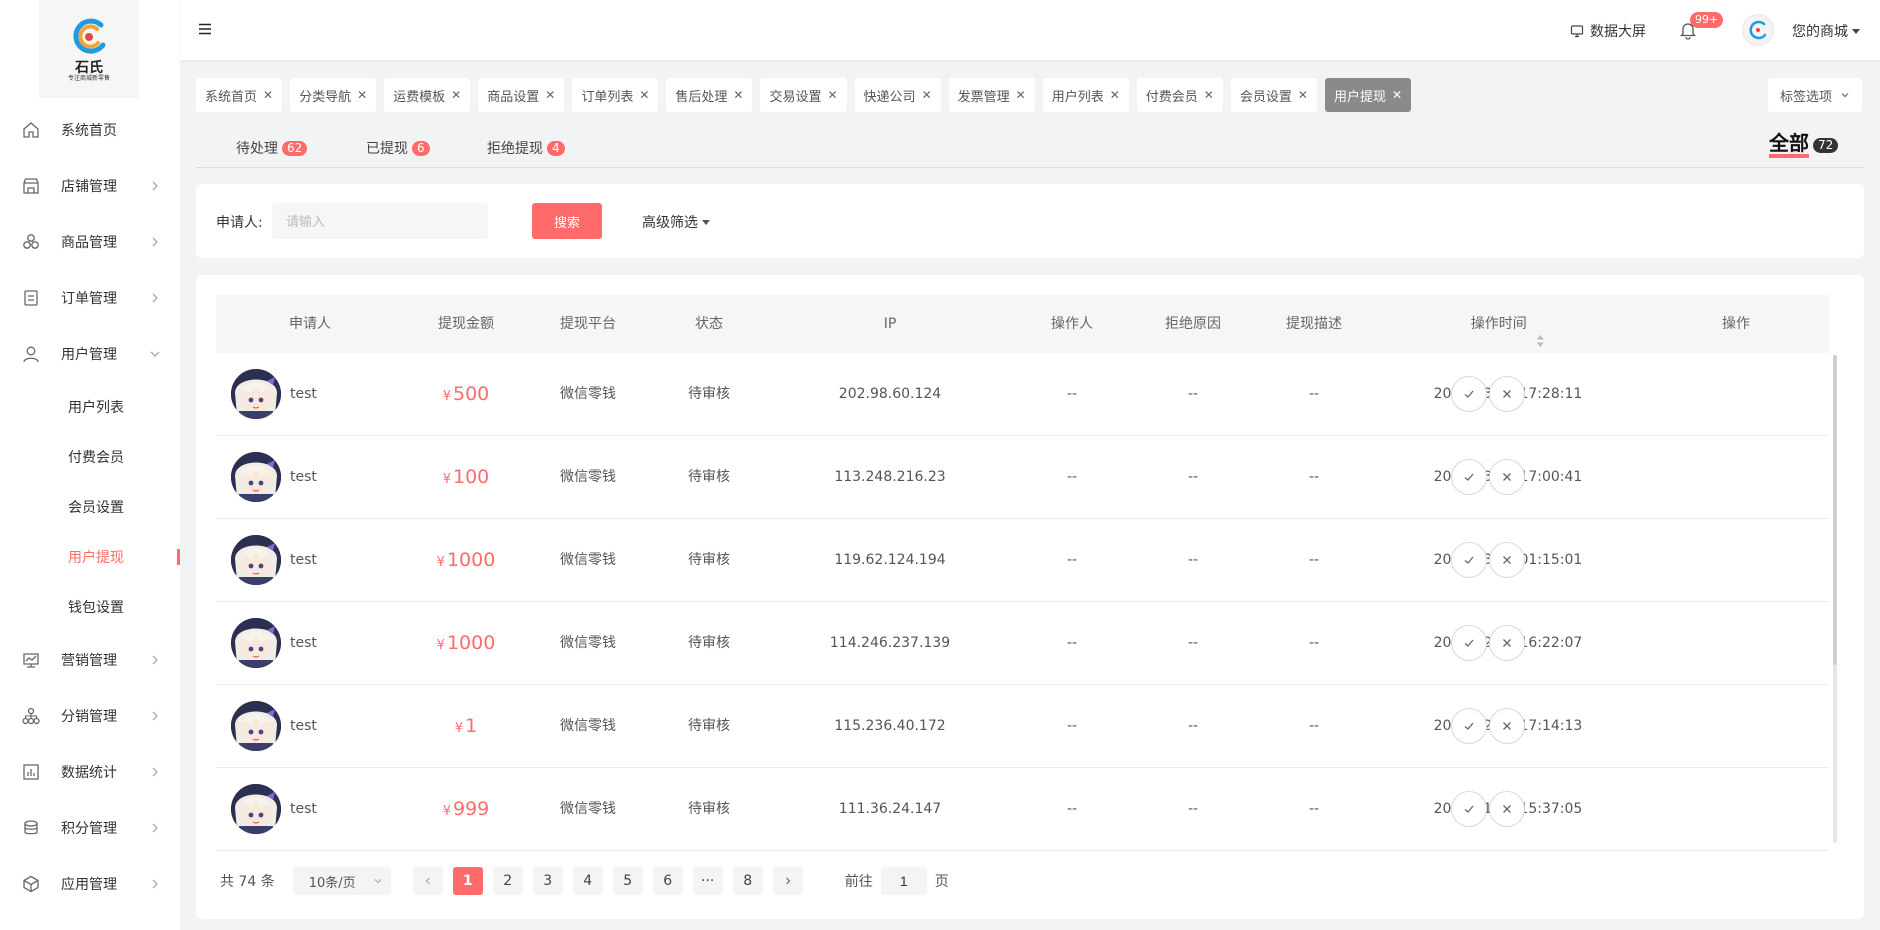 The image size is (1880, 930). I want to click on tab-tag: 商品设置 ✕, so click(521, 95).